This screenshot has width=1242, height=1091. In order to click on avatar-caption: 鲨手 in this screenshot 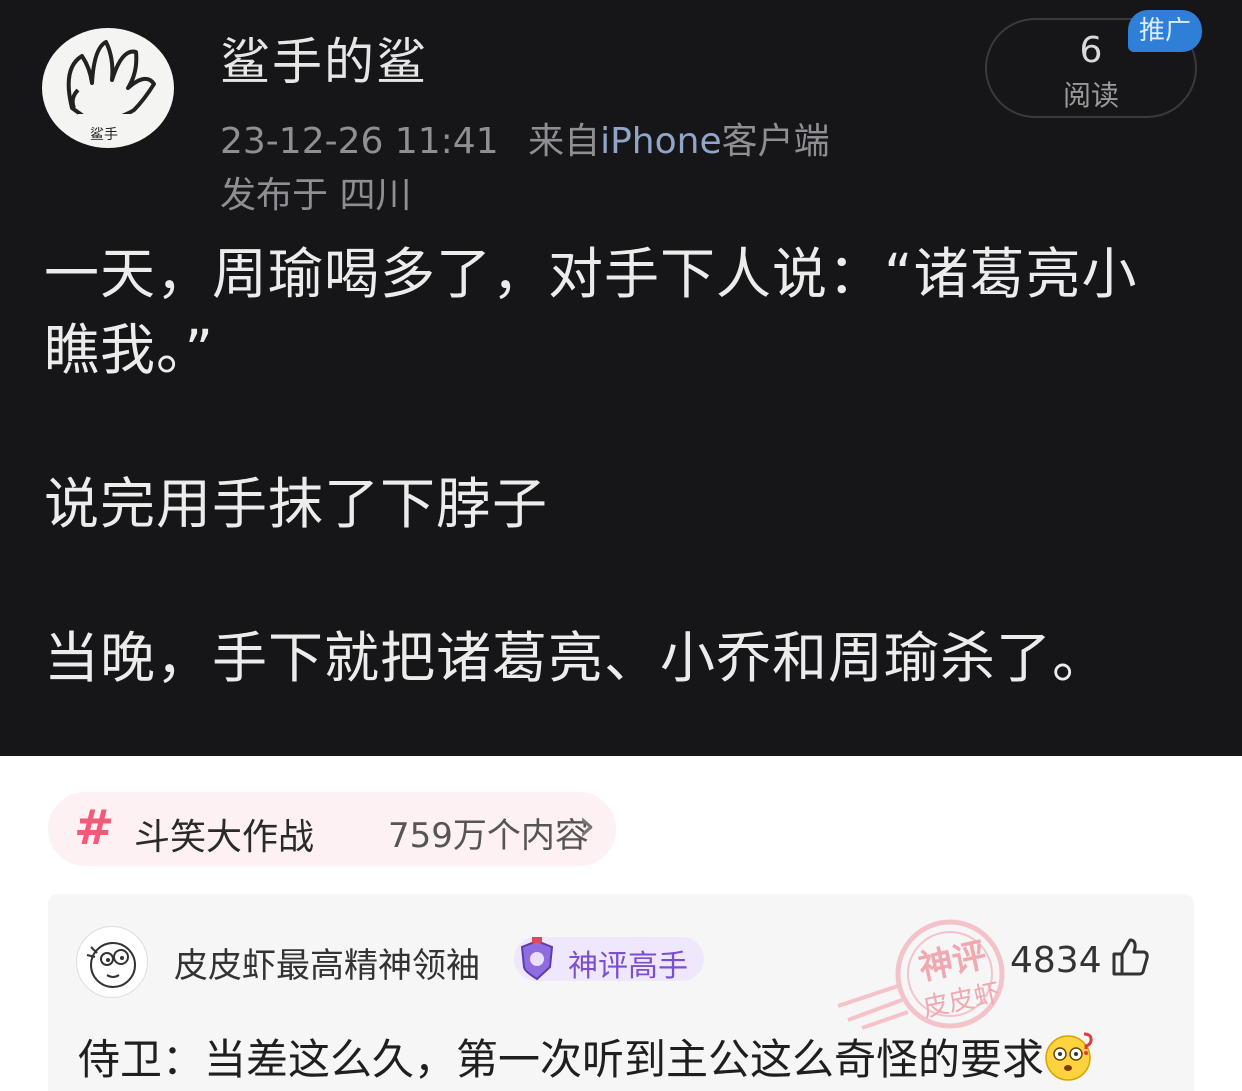, I will do `click(104, 135)`.